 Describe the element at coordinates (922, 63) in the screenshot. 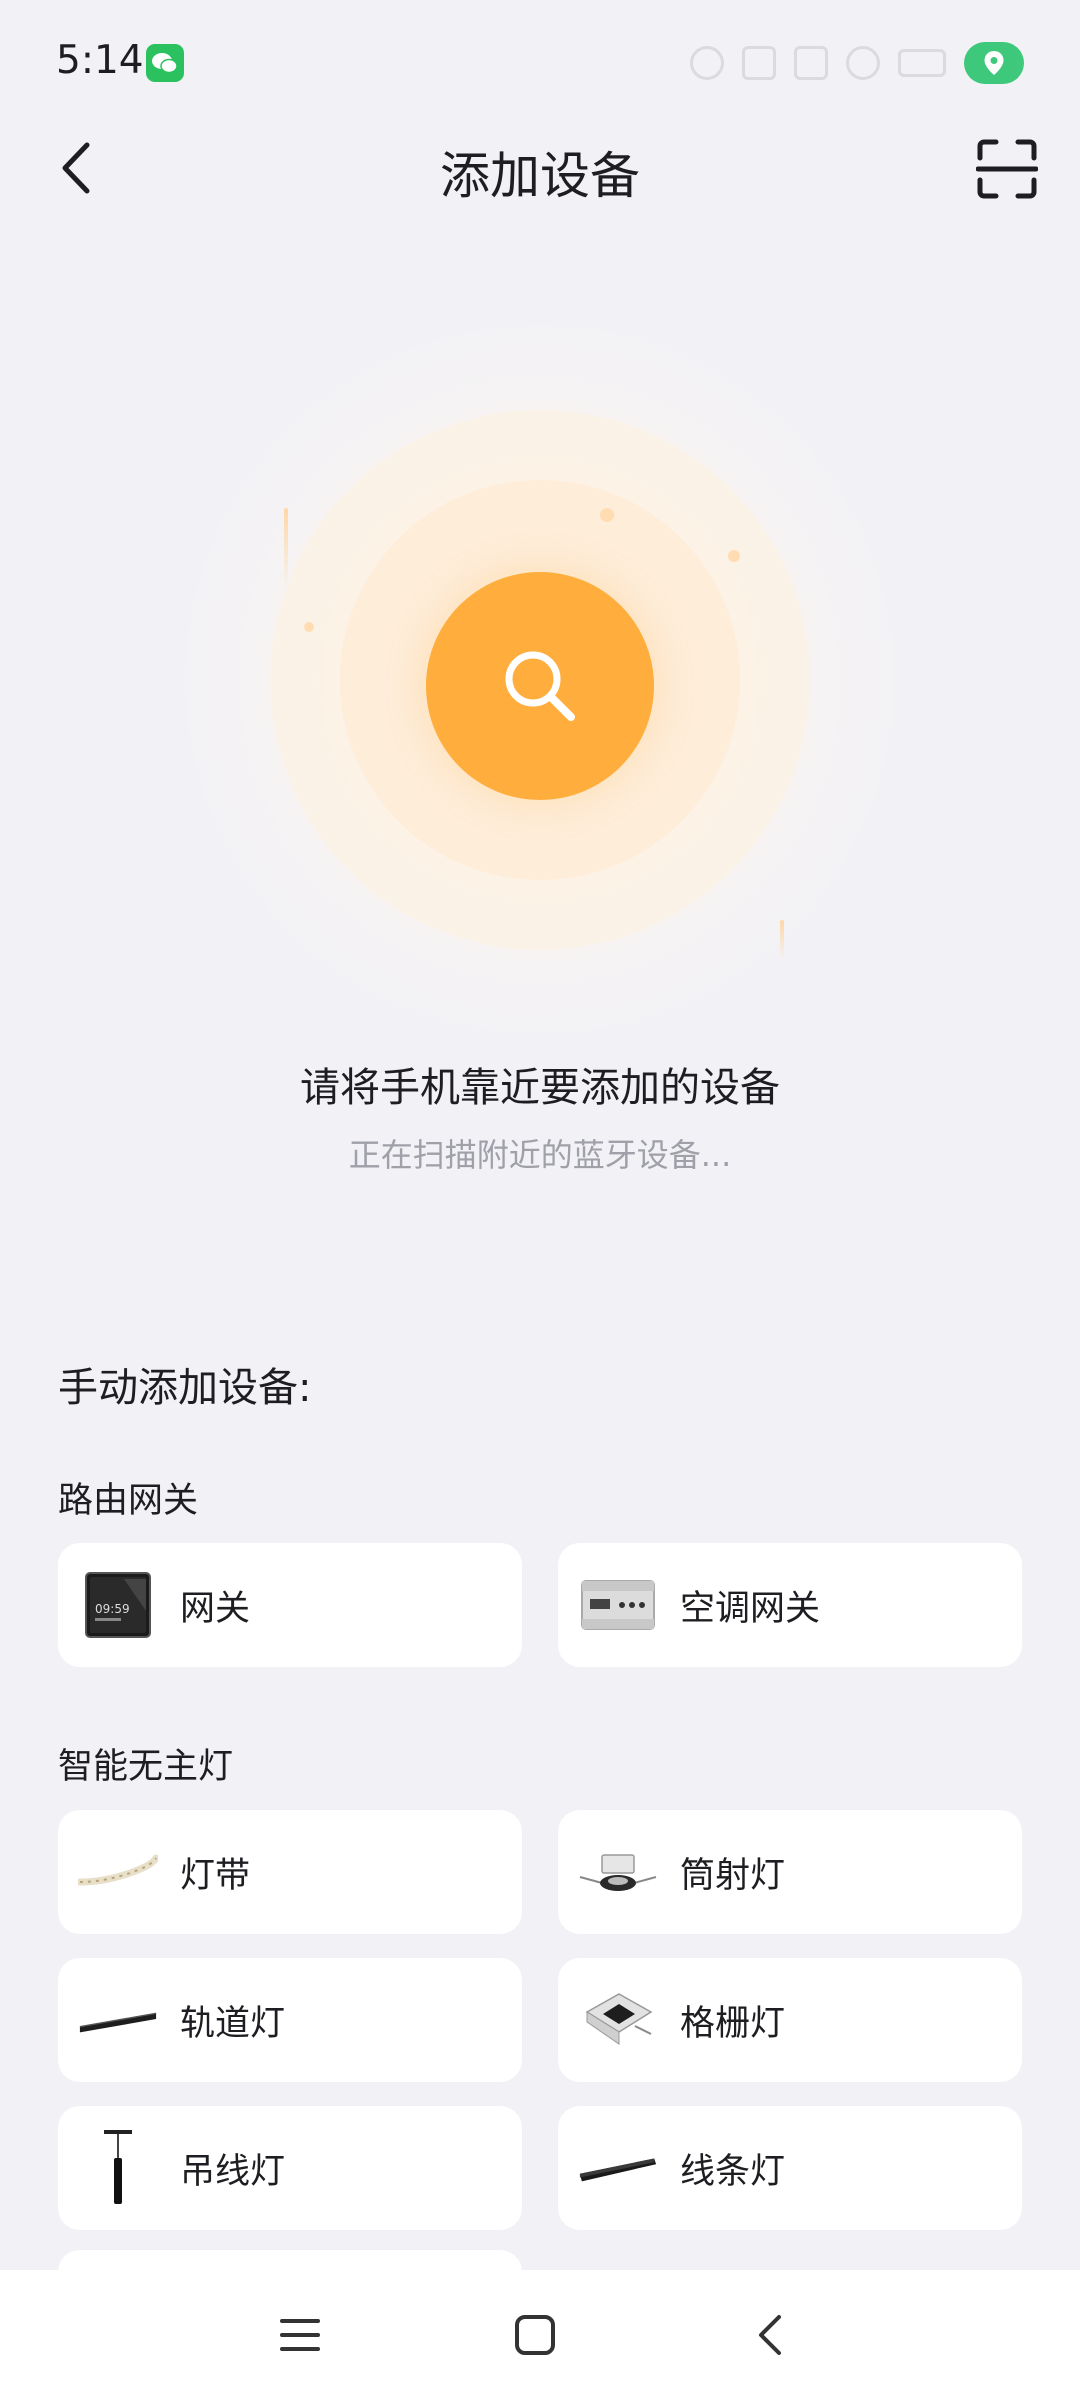

I see `battery-icon` at that location.